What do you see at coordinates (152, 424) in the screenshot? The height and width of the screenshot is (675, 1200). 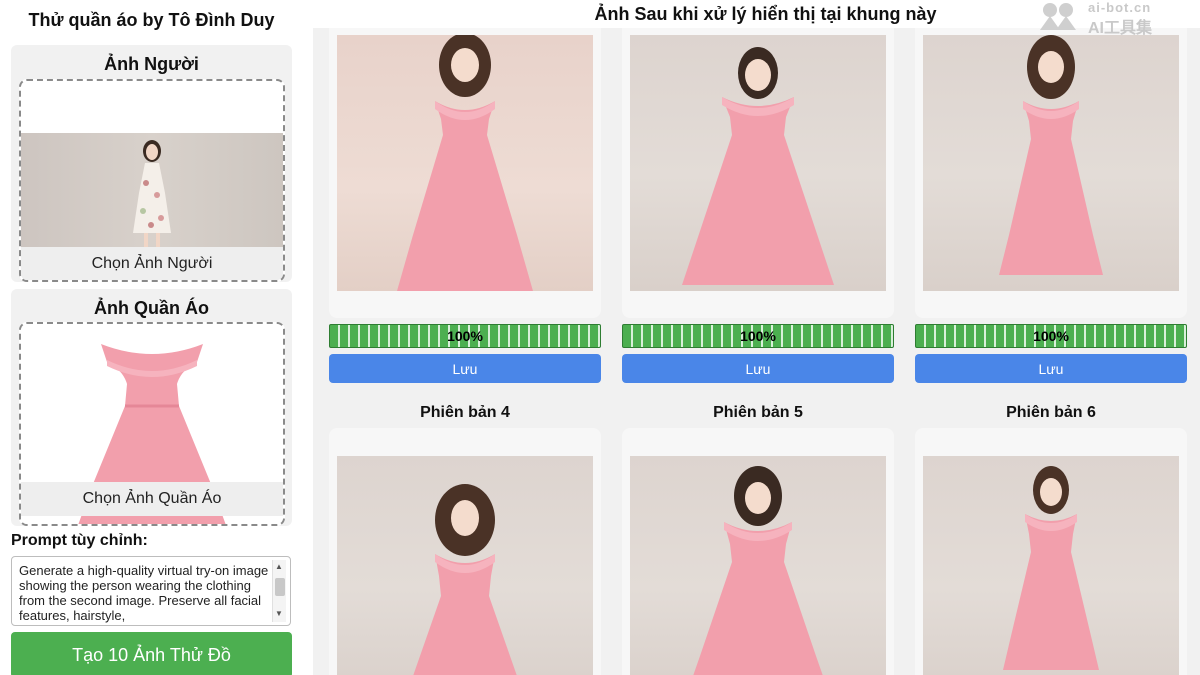 I see `garment-dropzone: Chọn Ảnh Quần Áo` at bounding box center [152, 424].